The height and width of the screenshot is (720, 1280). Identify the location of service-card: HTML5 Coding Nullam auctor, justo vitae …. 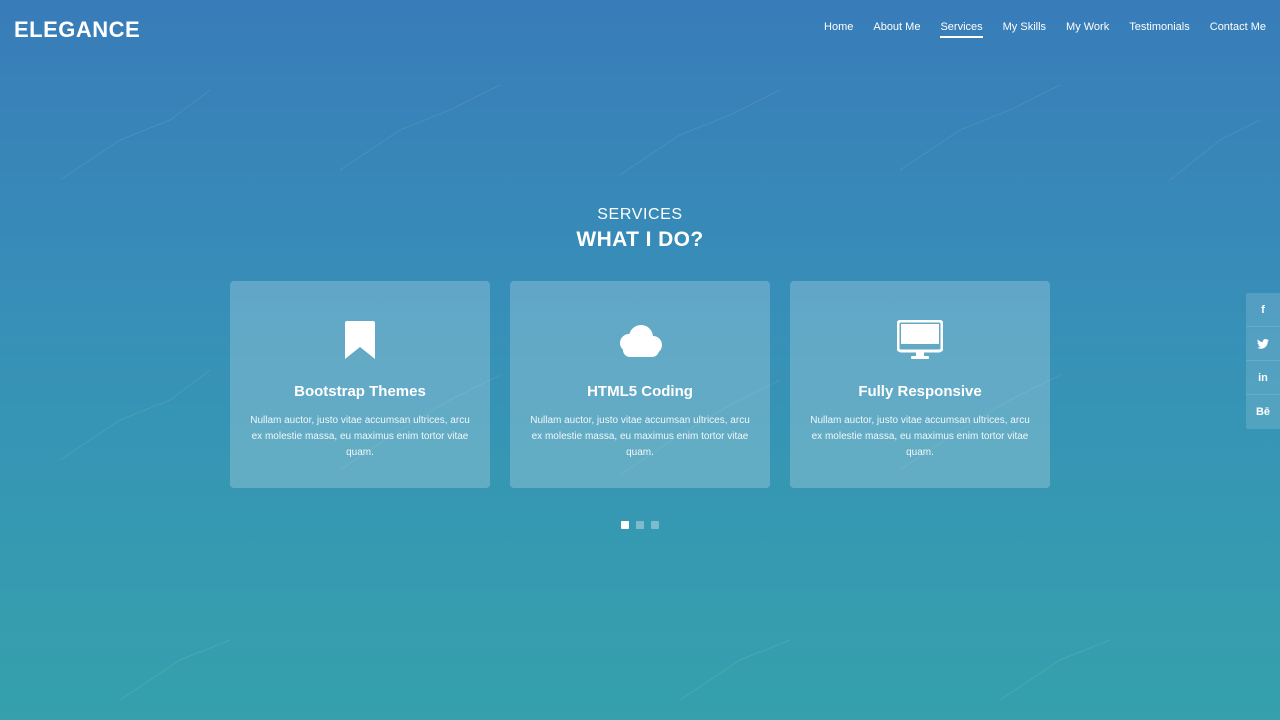
(640, 384).